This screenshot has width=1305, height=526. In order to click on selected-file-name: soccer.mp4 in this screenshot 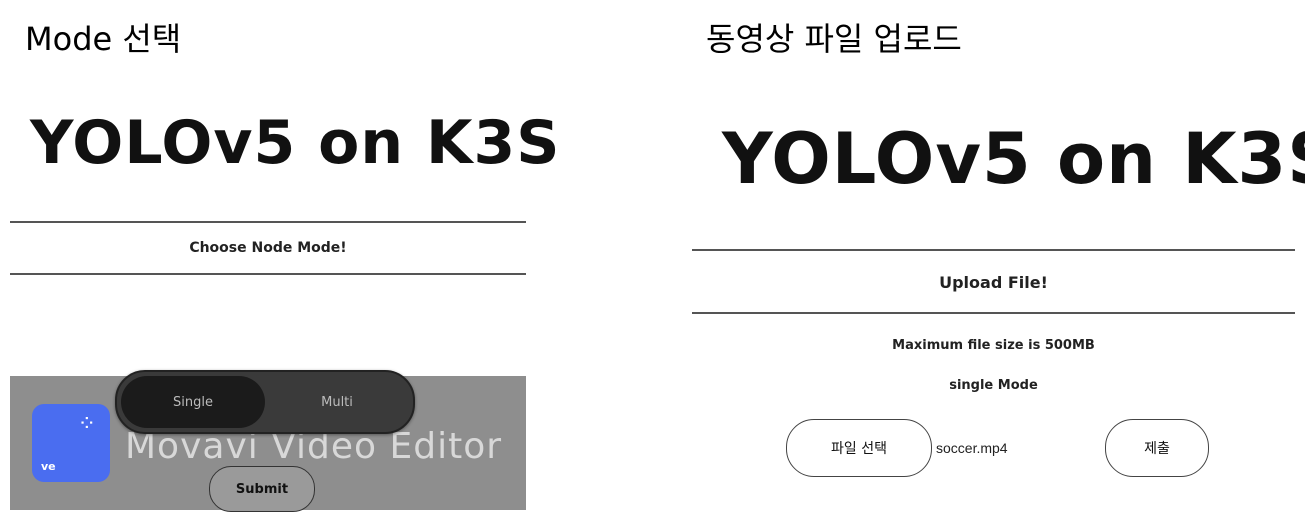, I will do `click(972, 448)`.